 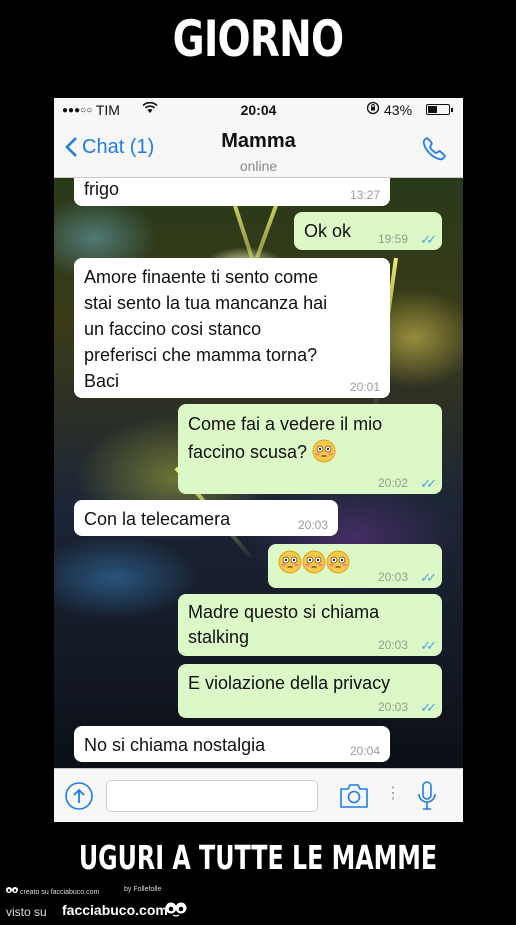 What do you see at coordinates (368, 231) in the screenshot?
I see `message-bubble-outgoing: Ok ok 19:59 ✓✓` at bounding box center [368, 231].